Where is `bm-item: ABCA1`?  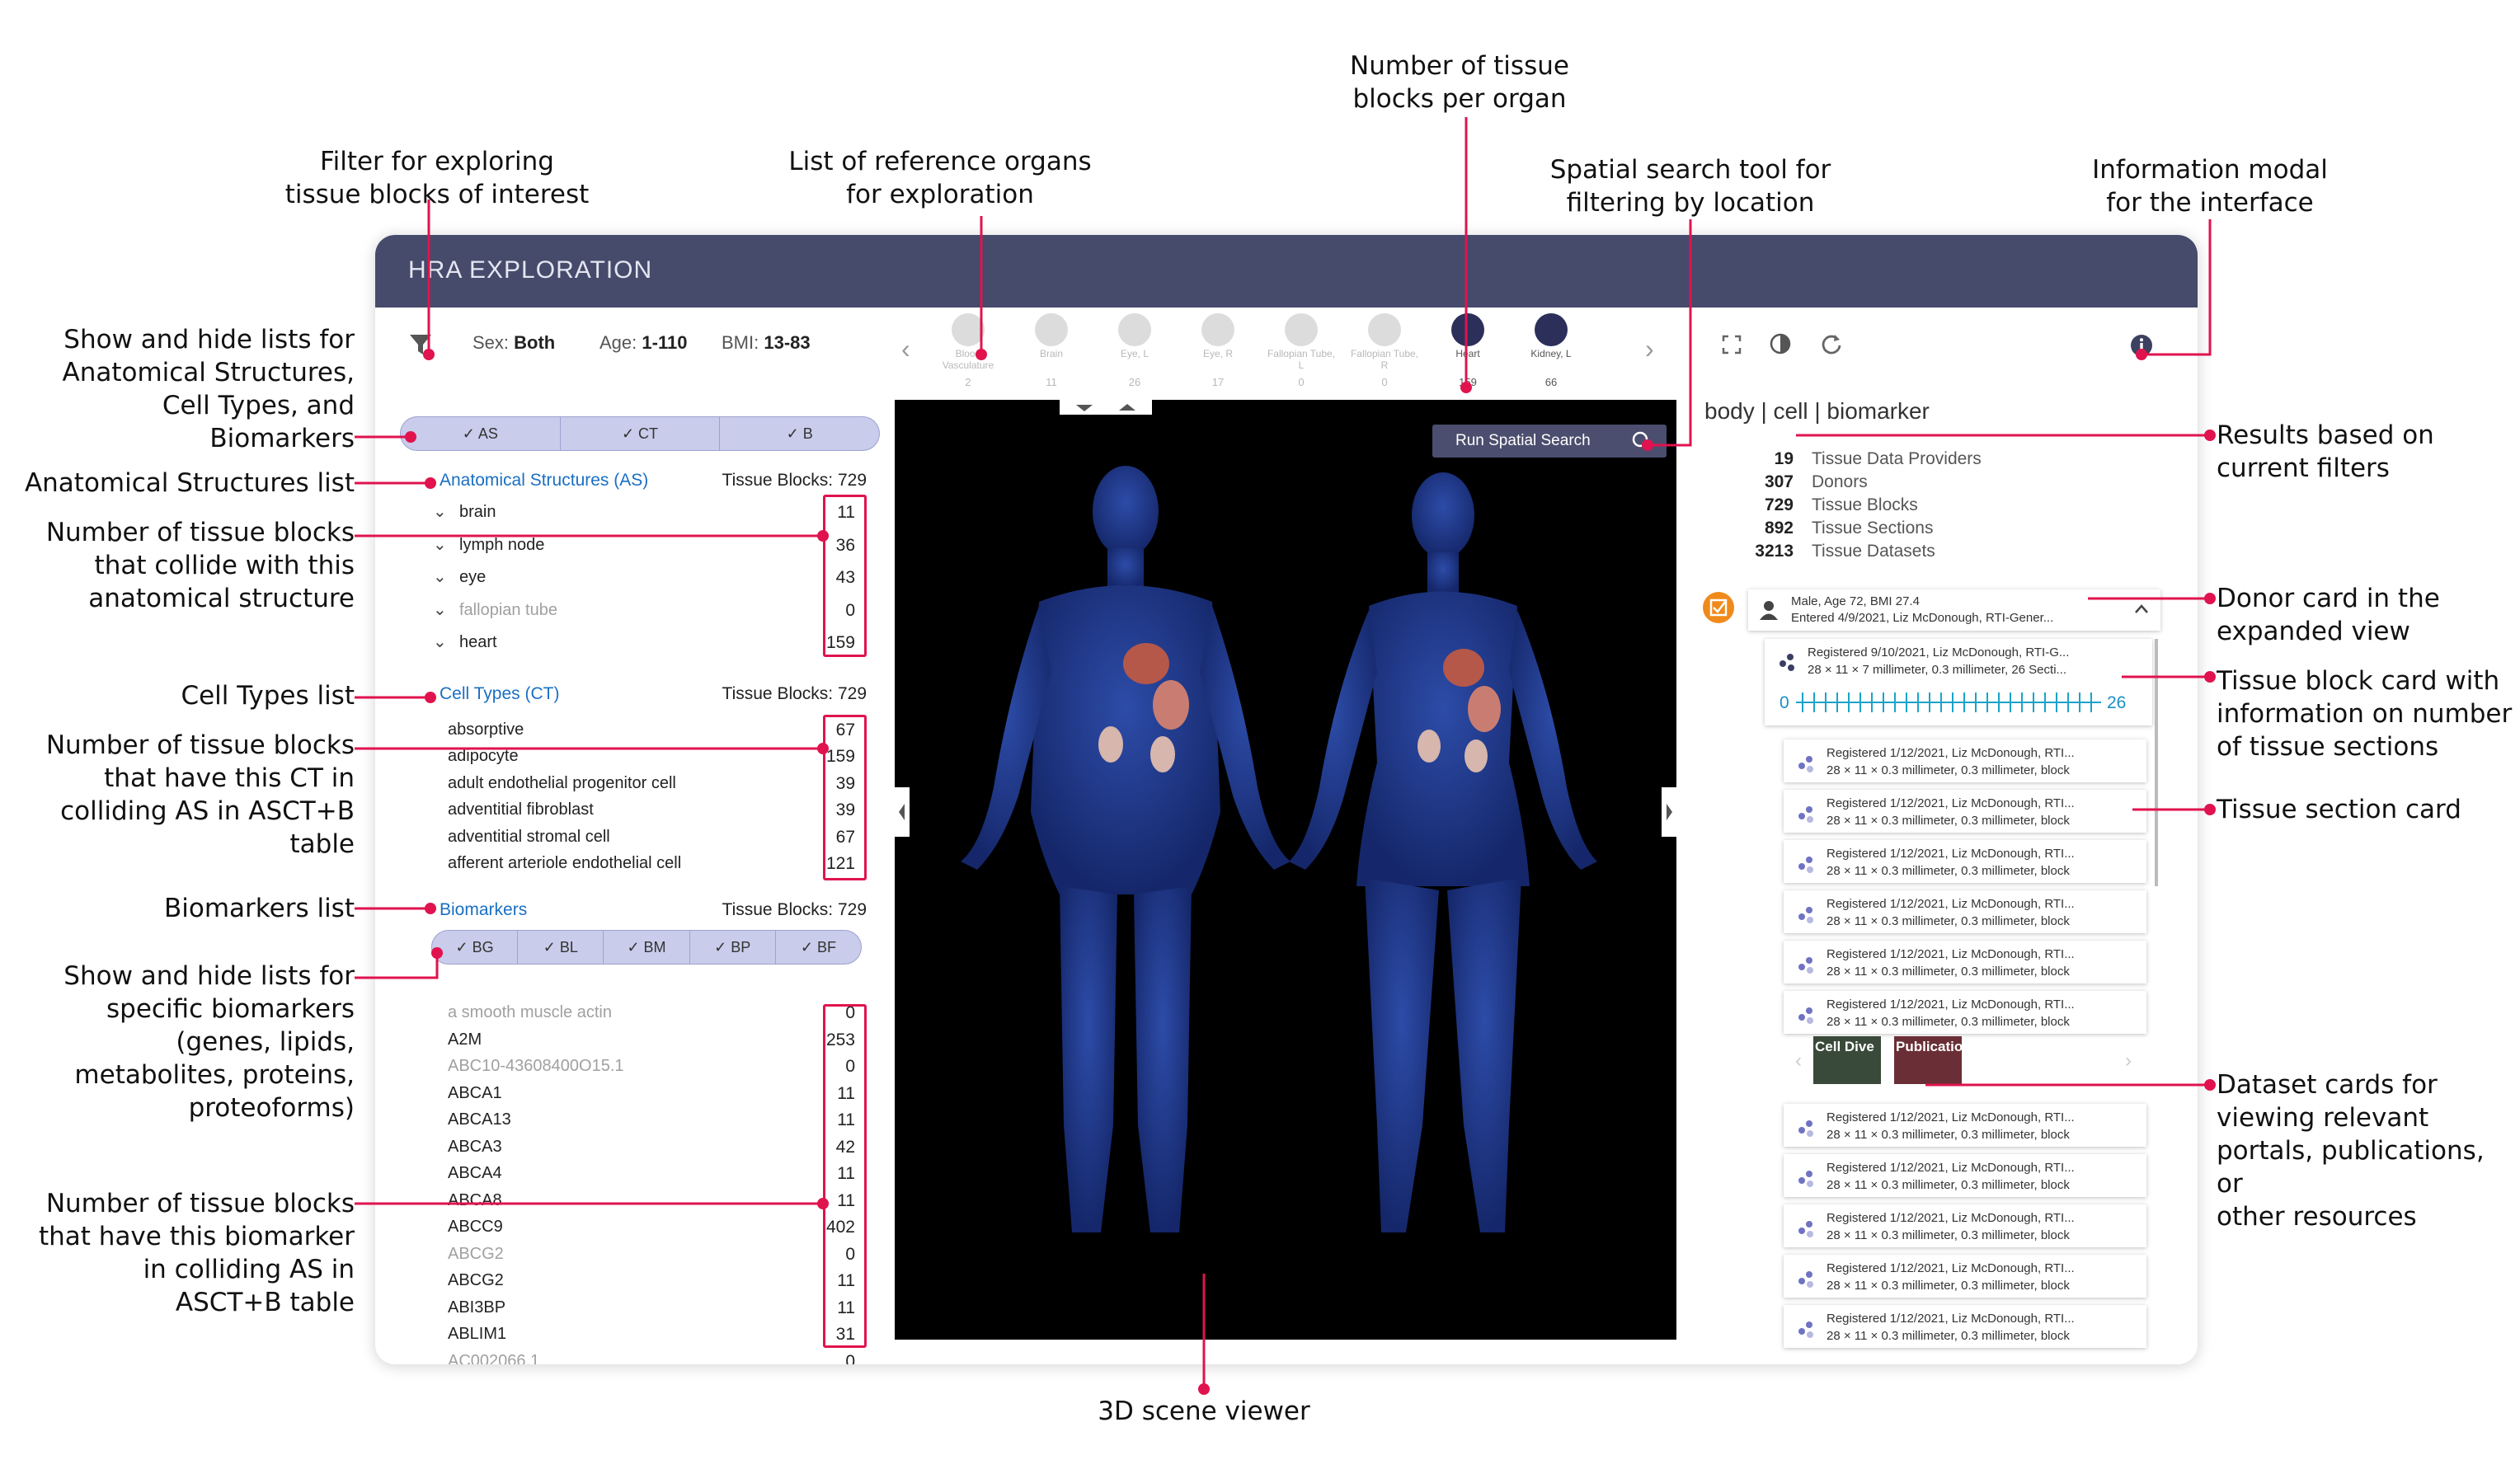
bm-item: ABCA1 is located at coordinates (475, 1093).